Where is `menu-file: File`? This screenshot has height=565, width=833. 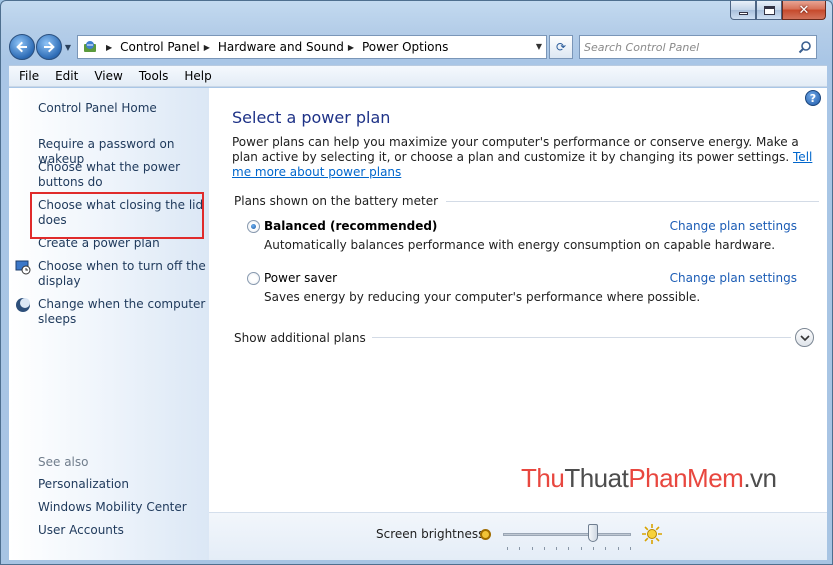 menu-file: File is located at coordinates (29, 76).